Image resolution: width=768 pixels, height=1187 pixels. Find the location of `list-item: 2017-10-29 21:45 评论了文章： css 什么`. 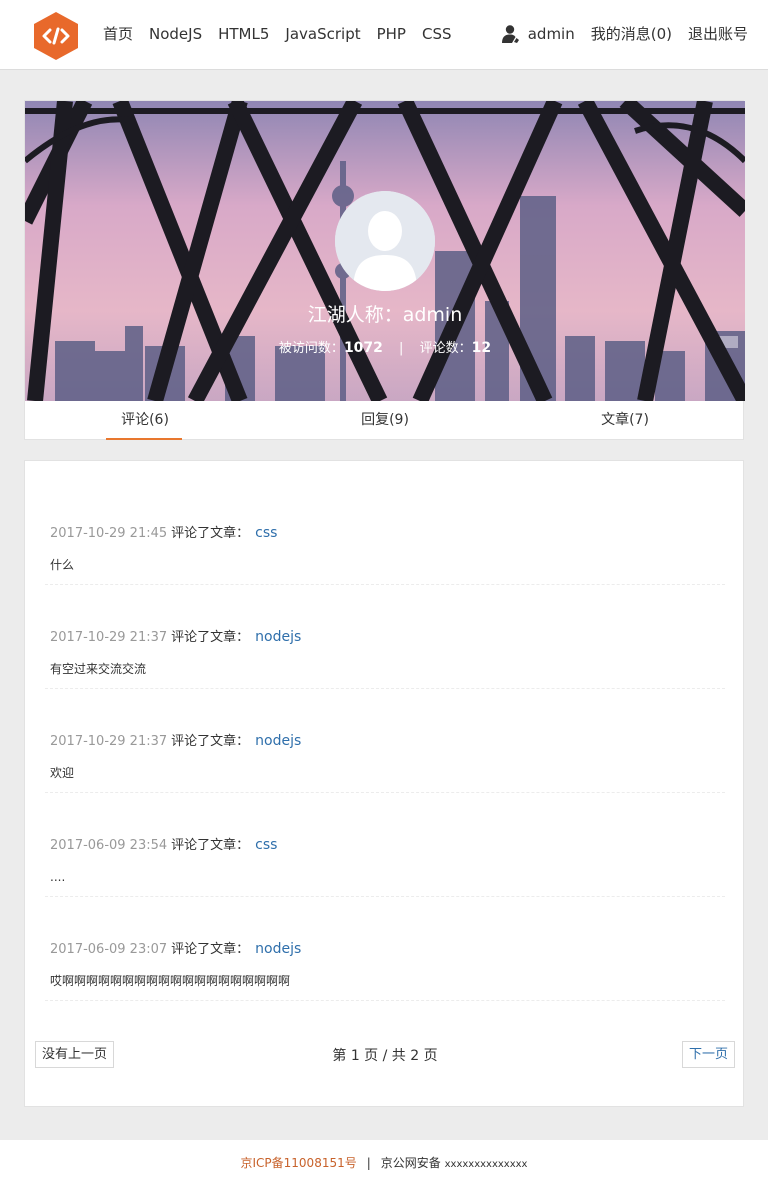

list-item: 2017-10-29 21:45 评论了文章： css 什么 is located at coordinates (385, 533).